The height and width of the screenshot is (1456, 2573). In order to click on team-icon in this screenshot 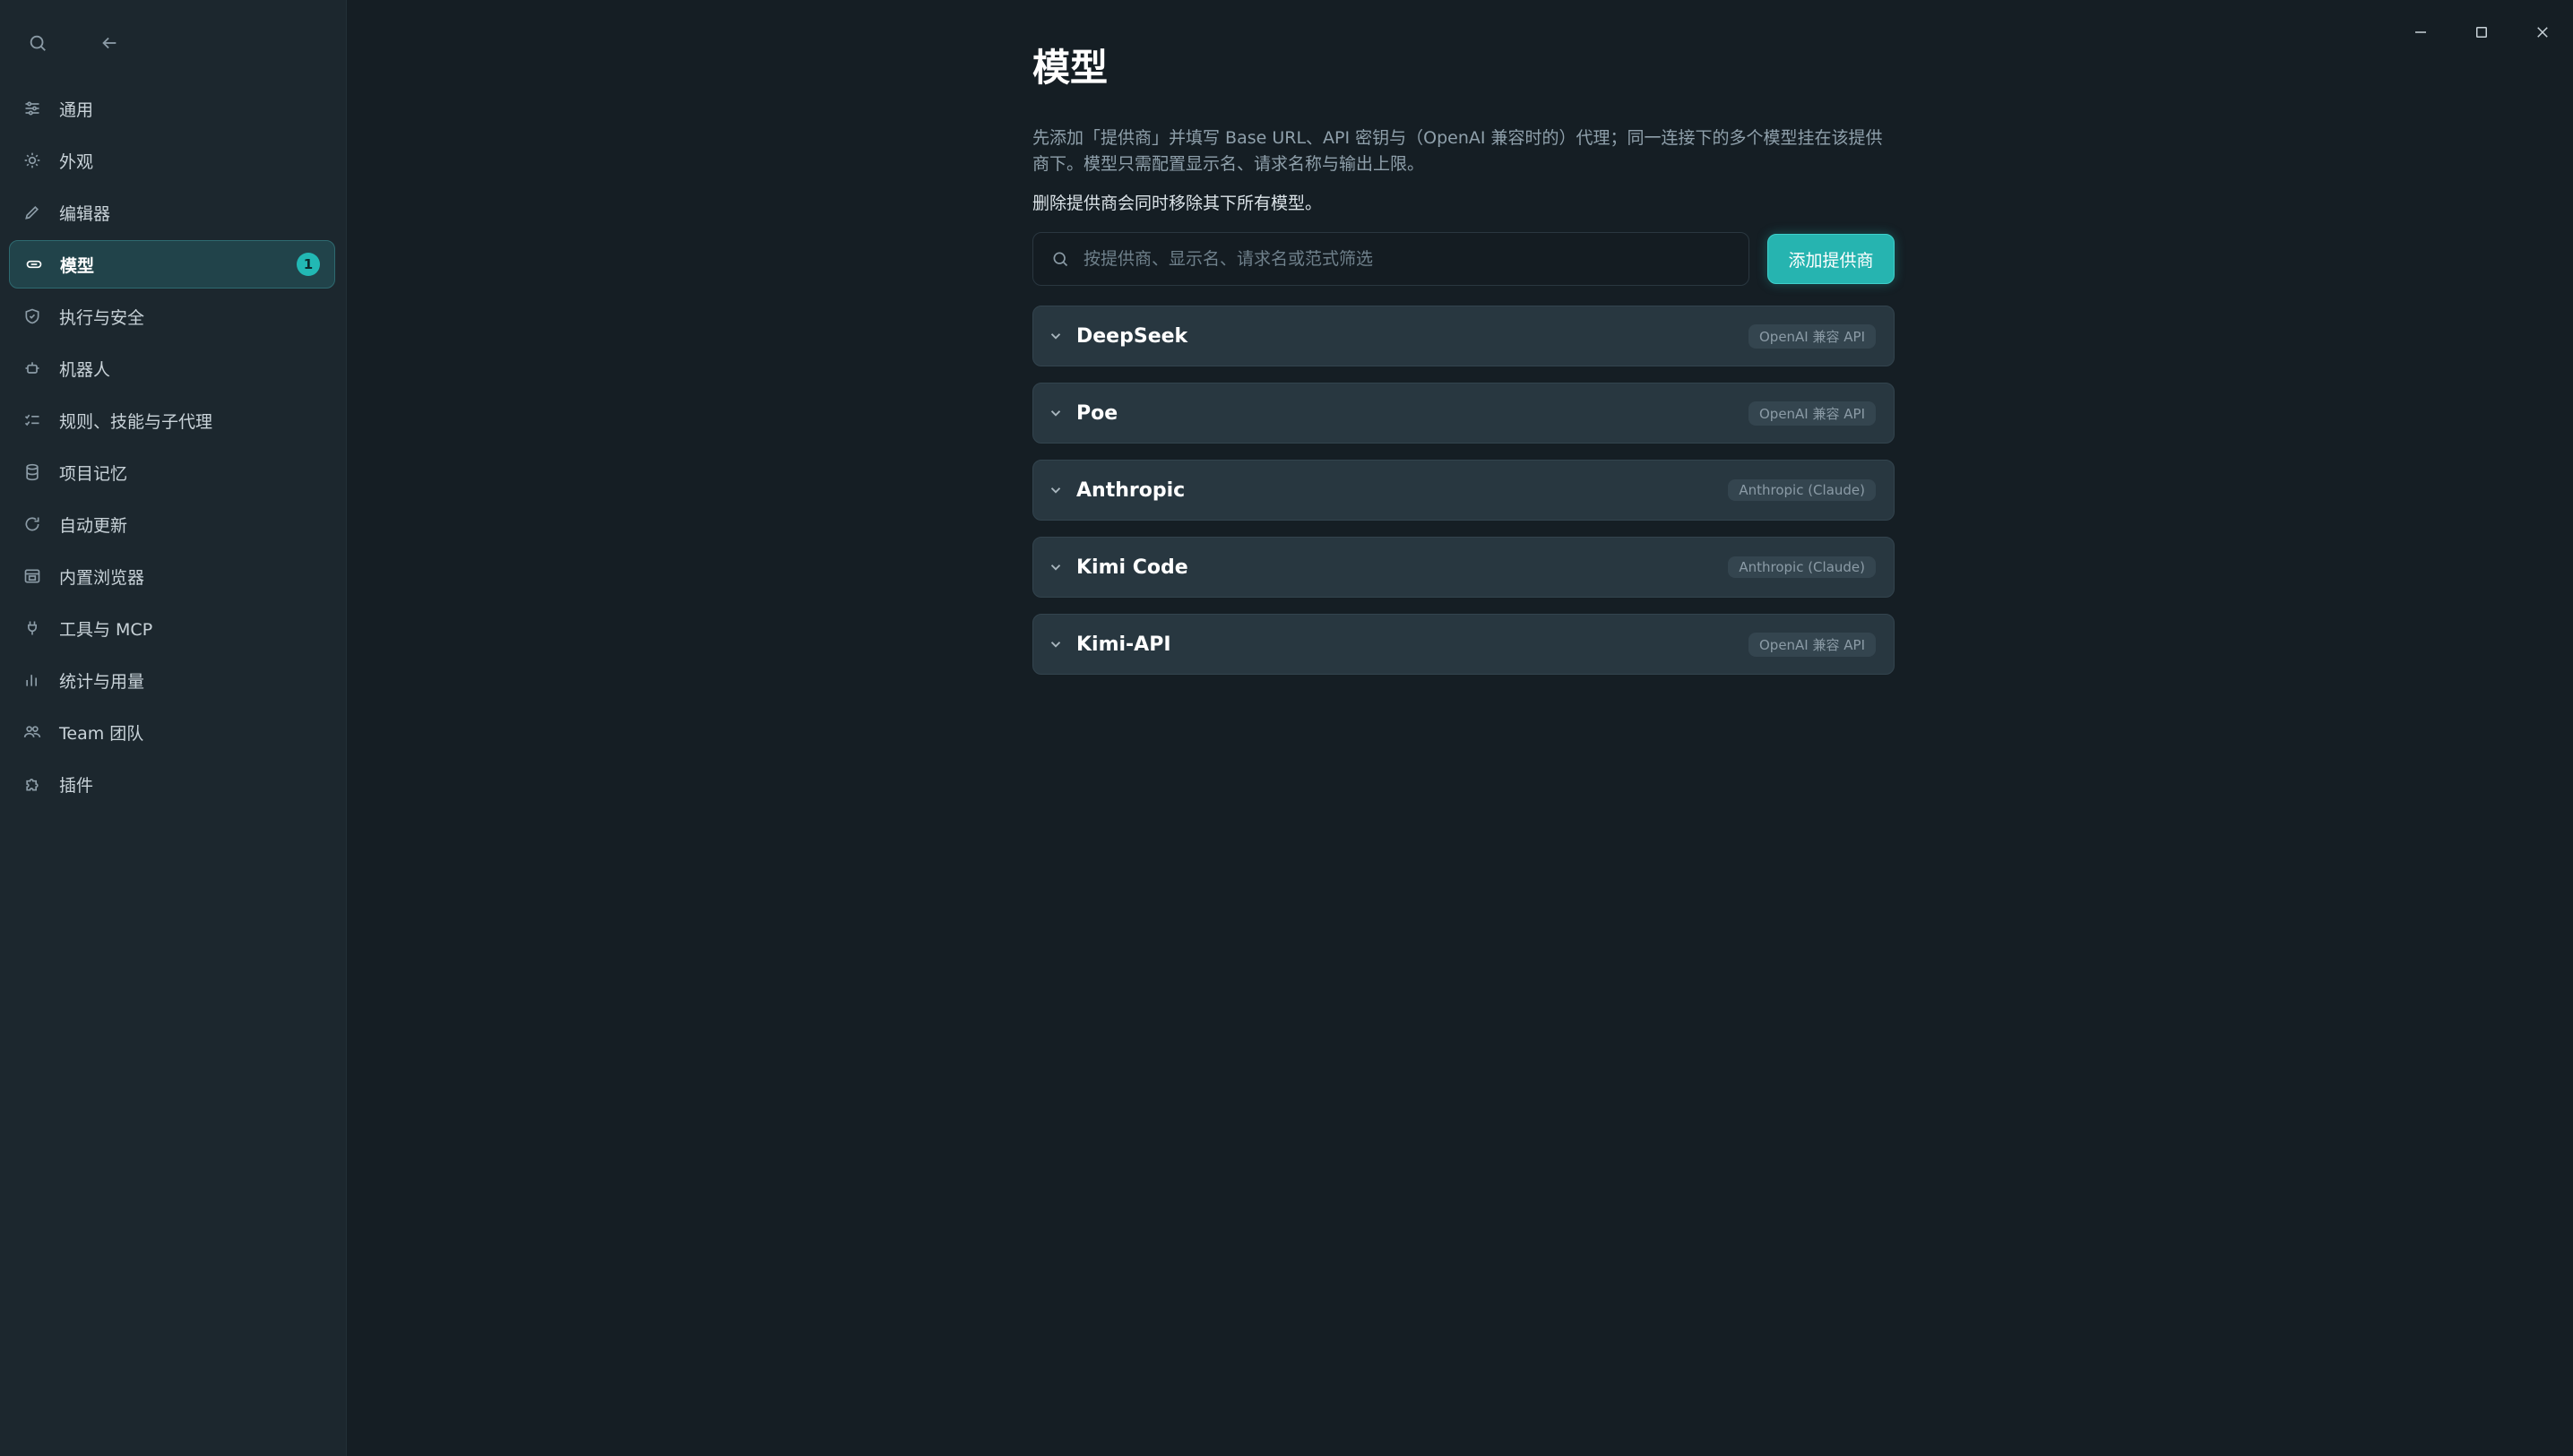, I will do `click(41, 732)`.